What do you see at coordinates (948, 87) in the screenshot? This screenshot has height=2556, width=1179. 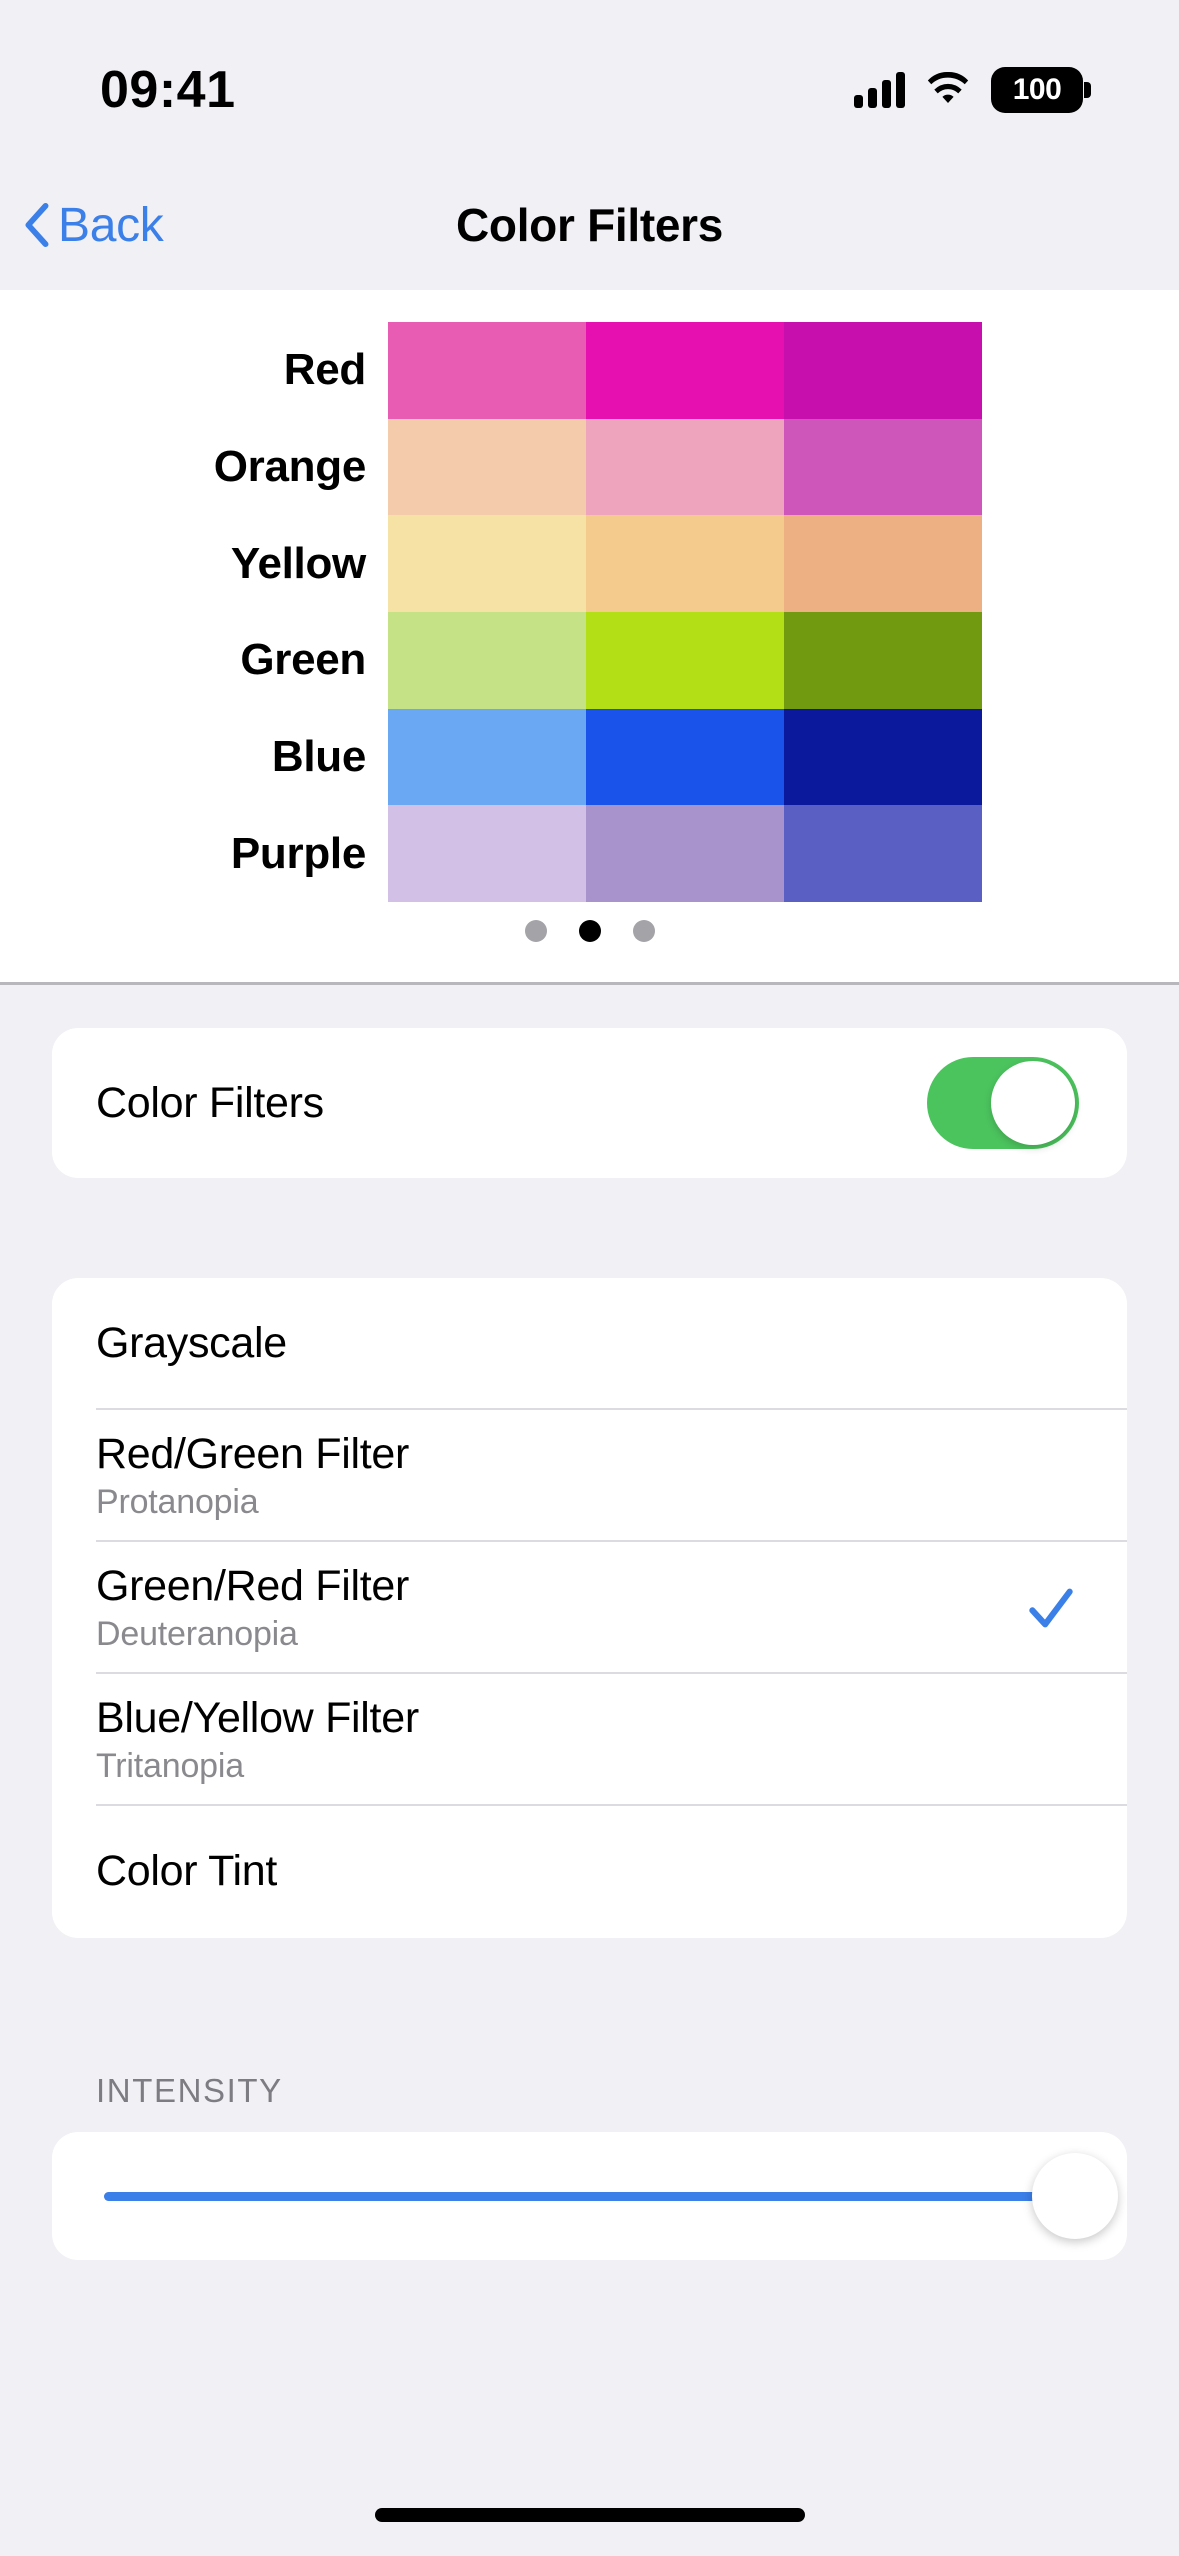 I see `wifi-icon` at bounding box center [948, 87].